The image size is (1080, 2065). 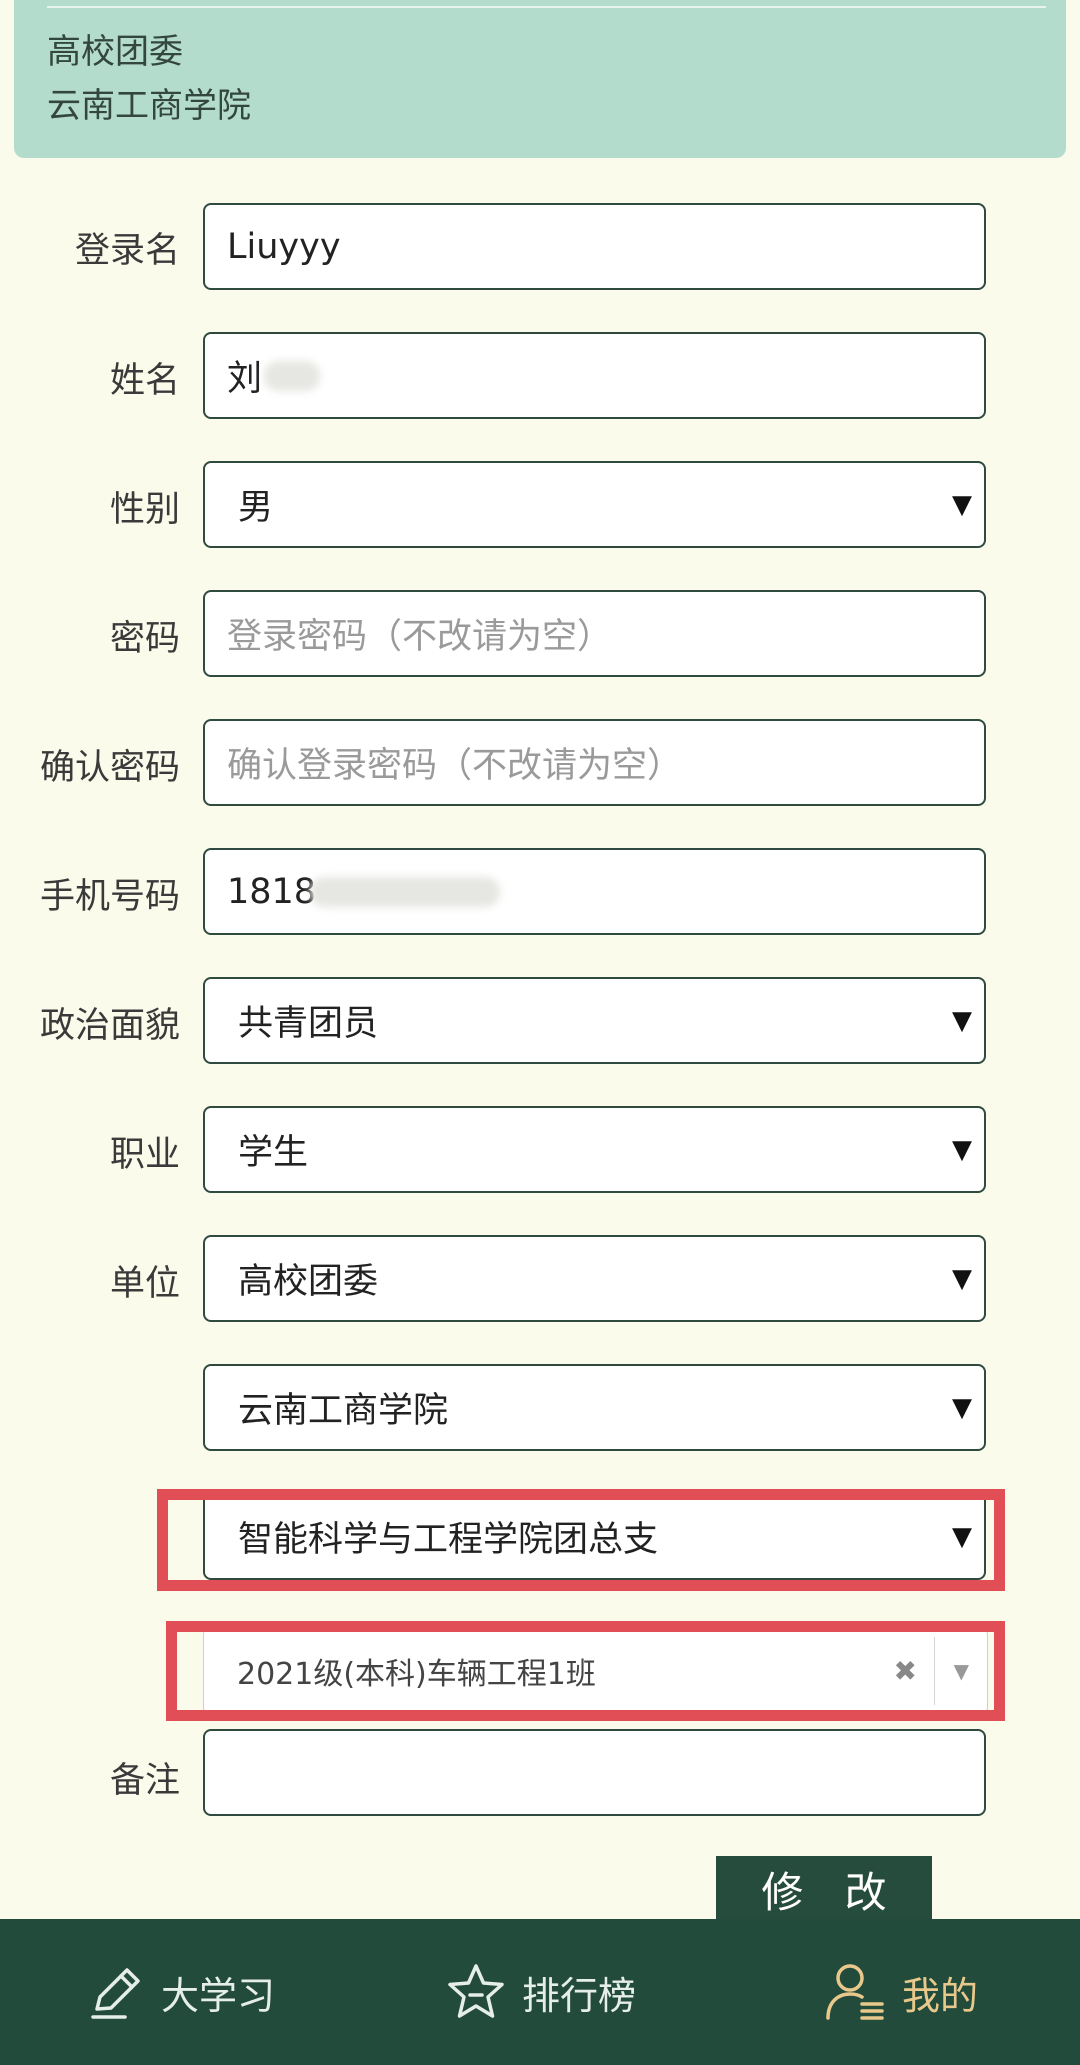 What do you see at coordinates (455, 766) in the screenshot?
I see `confirm-password-placeholder: 确认登录密码（不改请为空）` at bounding box center [455, 766].